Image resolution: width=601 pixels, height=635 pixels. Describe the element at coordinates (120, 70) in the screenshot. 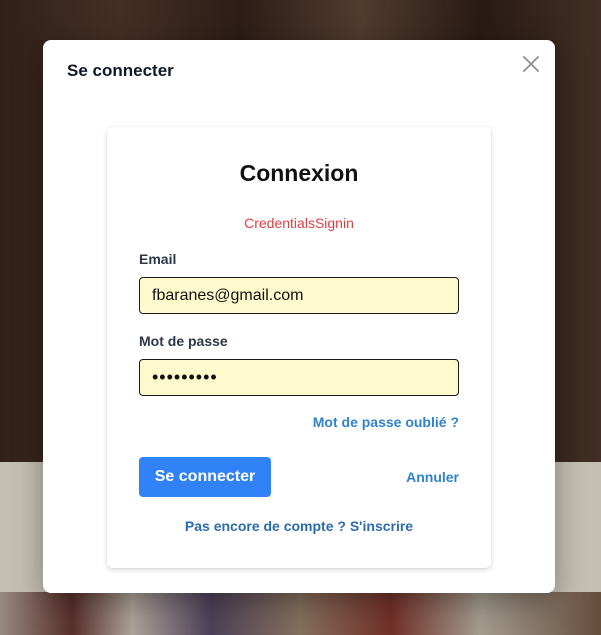

I see `modal-title: Se connecter` at that location.